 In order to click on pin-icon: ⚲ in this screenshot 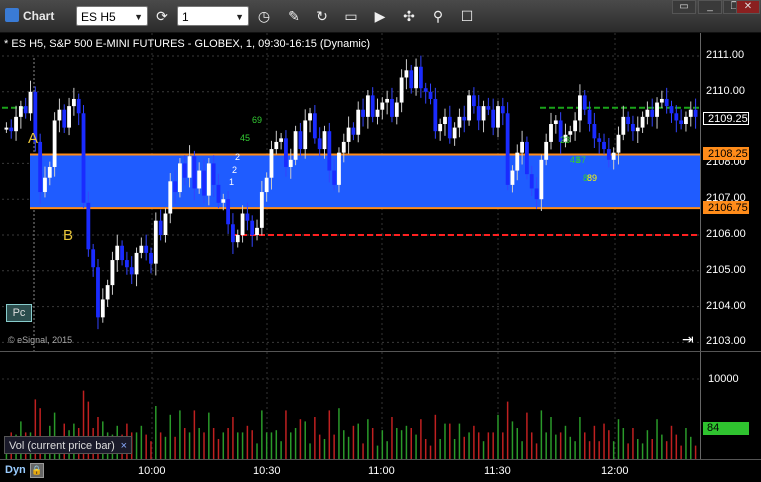, I will do `click(438, 16)`.